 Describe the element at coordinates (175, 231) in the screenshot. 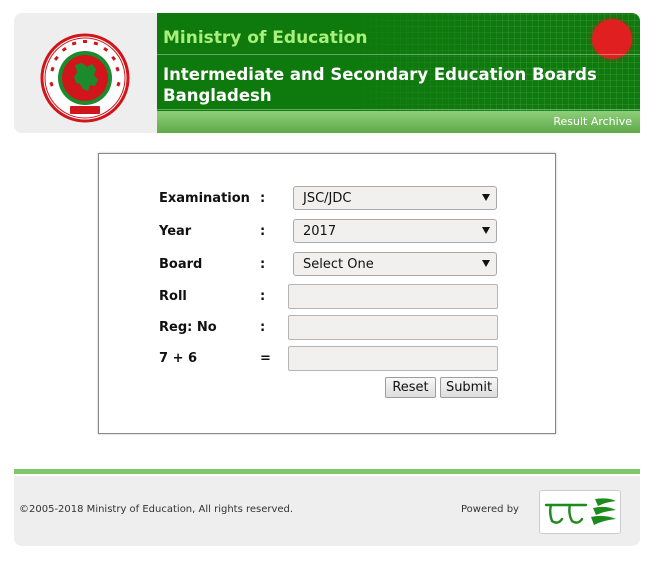

I see `year-label: Year` at that location.